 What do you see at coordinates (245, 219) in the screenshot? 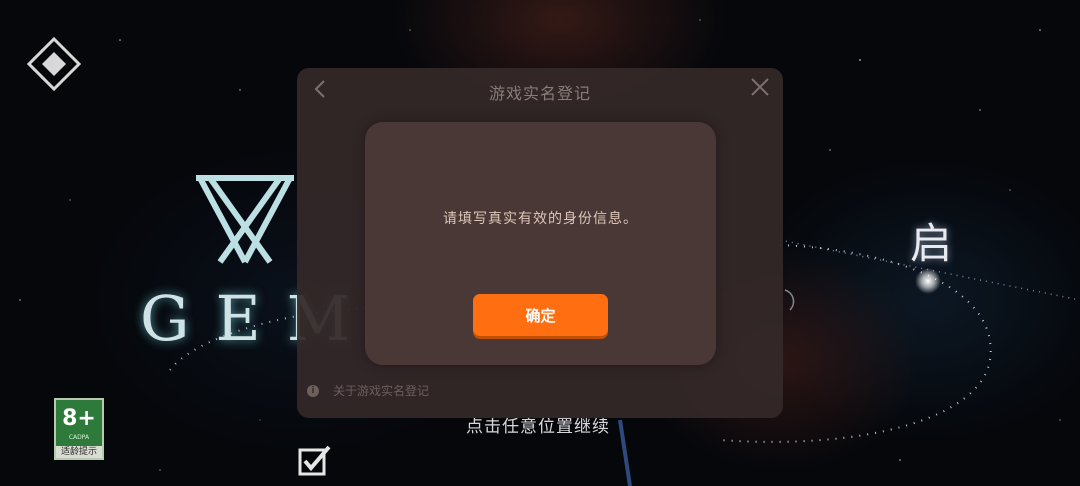
I see `logo-emblem-icon` at bounding box center [245, 219].